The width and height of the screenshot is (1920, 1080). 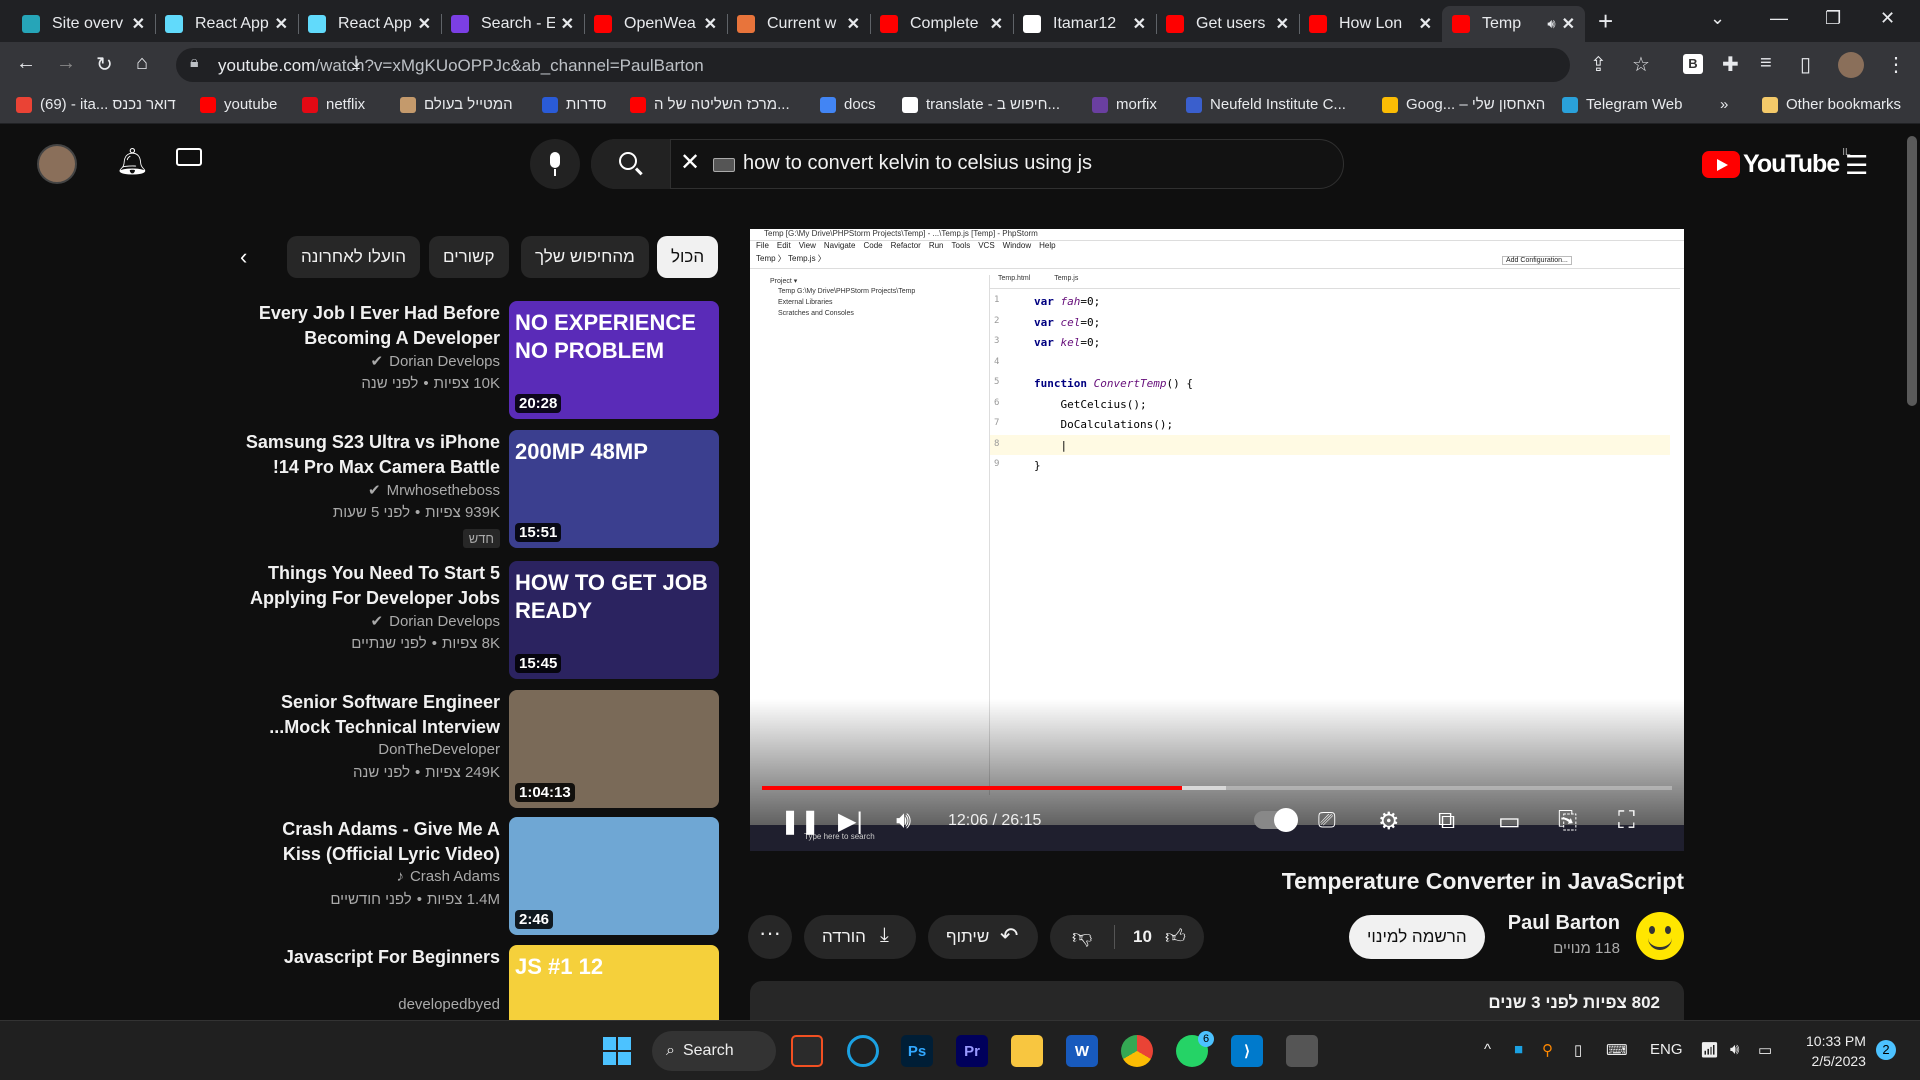 What do you see at coordinates (1666, 1049) in the screenshot?
I see `language-indicator: ENG` at bounding box center [1666, 1049].